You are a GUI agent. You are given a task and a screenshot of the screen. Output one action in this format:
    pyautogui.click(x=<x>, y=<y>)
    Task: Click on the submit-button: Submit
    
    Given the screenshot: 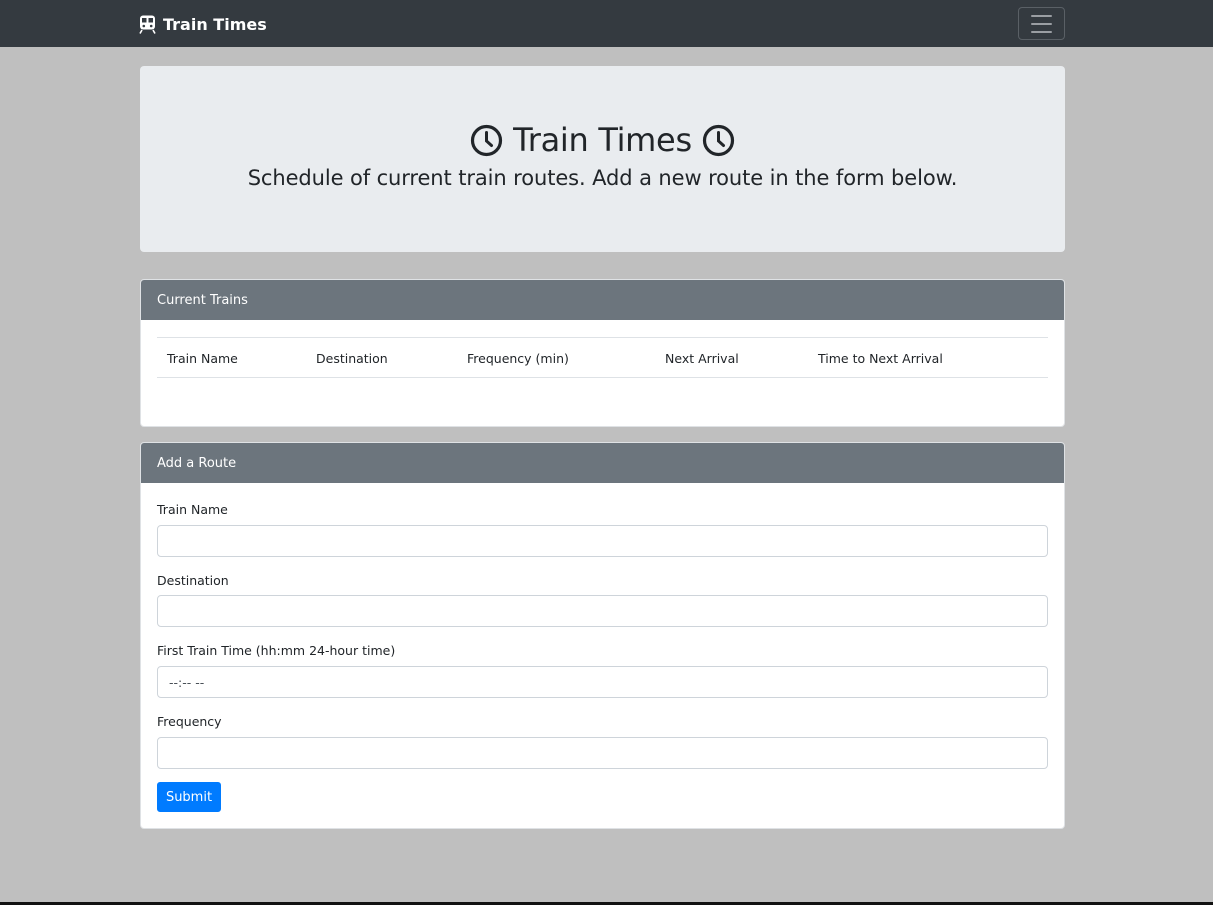 What is the action you would take?
    pyautogui.click(x=189, y=797)
    